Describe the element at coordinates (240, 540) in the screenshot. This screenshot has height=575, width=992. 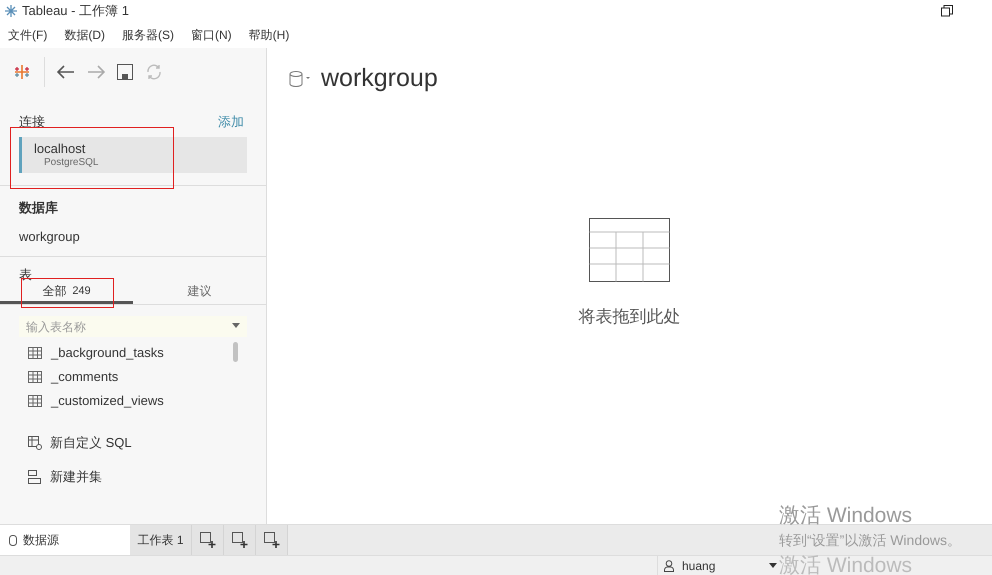
I see `new-dashboard-icon` at that location.